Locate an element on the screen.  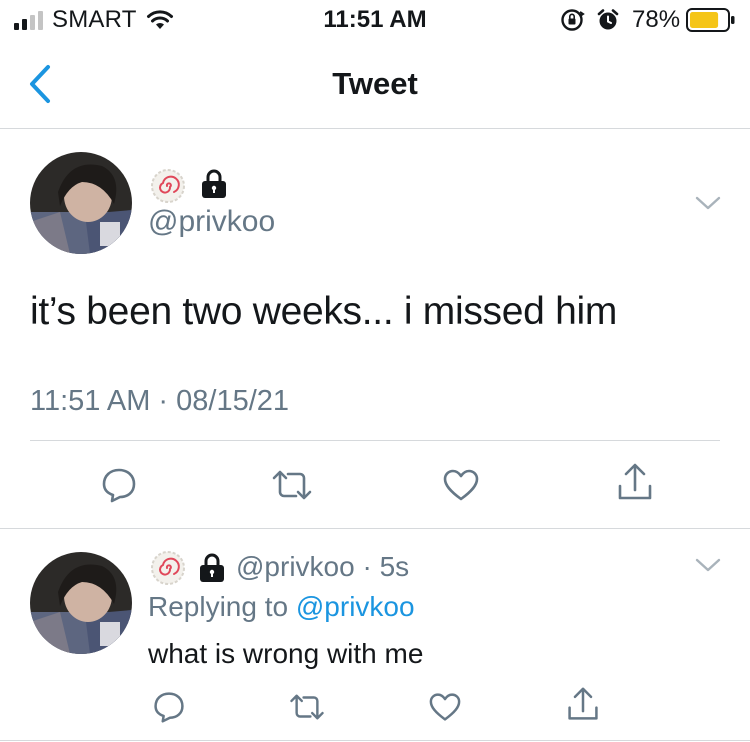
orientation-lock-icon is located at coordinates (573, 20).